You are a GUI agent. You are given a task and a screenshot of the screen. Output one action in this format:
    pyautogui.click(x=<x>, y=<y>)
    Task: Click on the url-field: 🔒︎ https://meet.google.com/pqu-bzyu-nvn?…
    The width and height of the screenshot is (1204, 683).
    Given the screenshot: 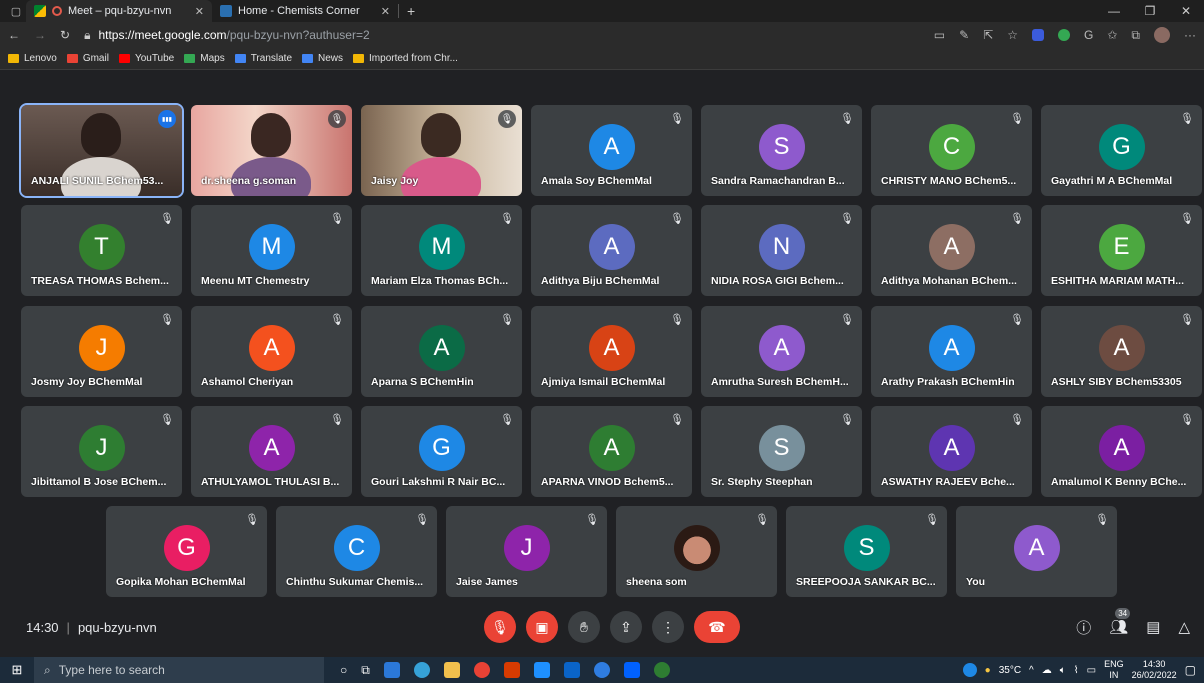 What is the action you would take?
    pyautogui.click(x=502, y=35)
    